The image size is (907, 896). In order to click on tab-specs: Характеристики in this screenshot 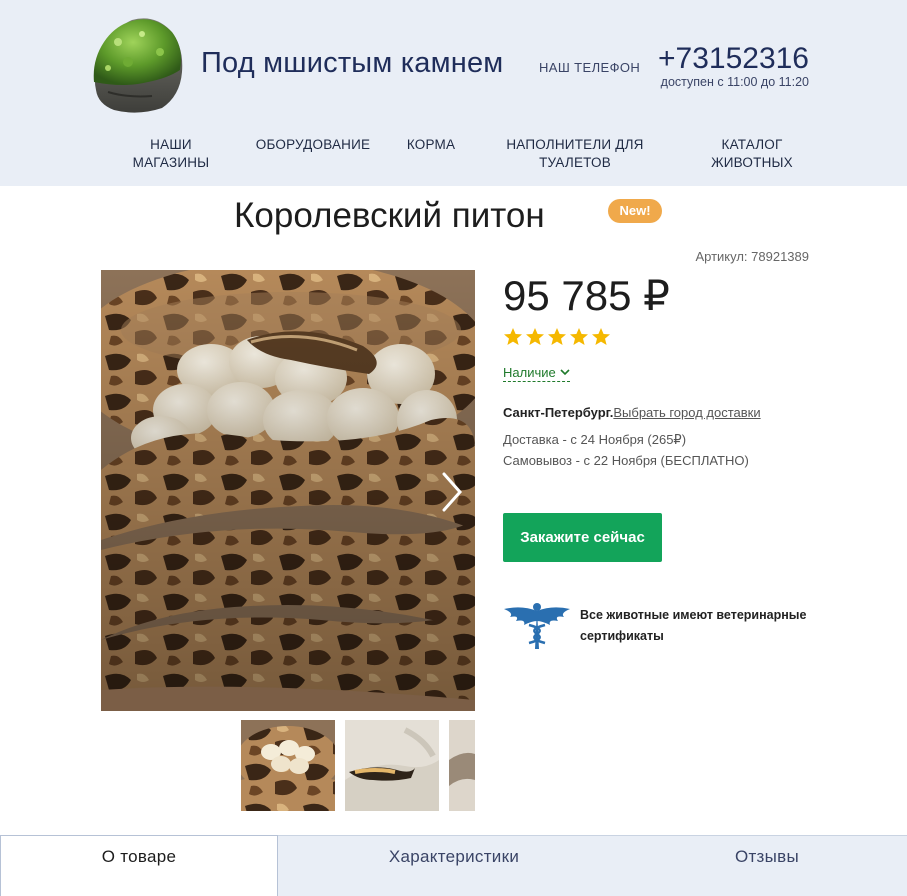, I will do `click(454, 866)`.